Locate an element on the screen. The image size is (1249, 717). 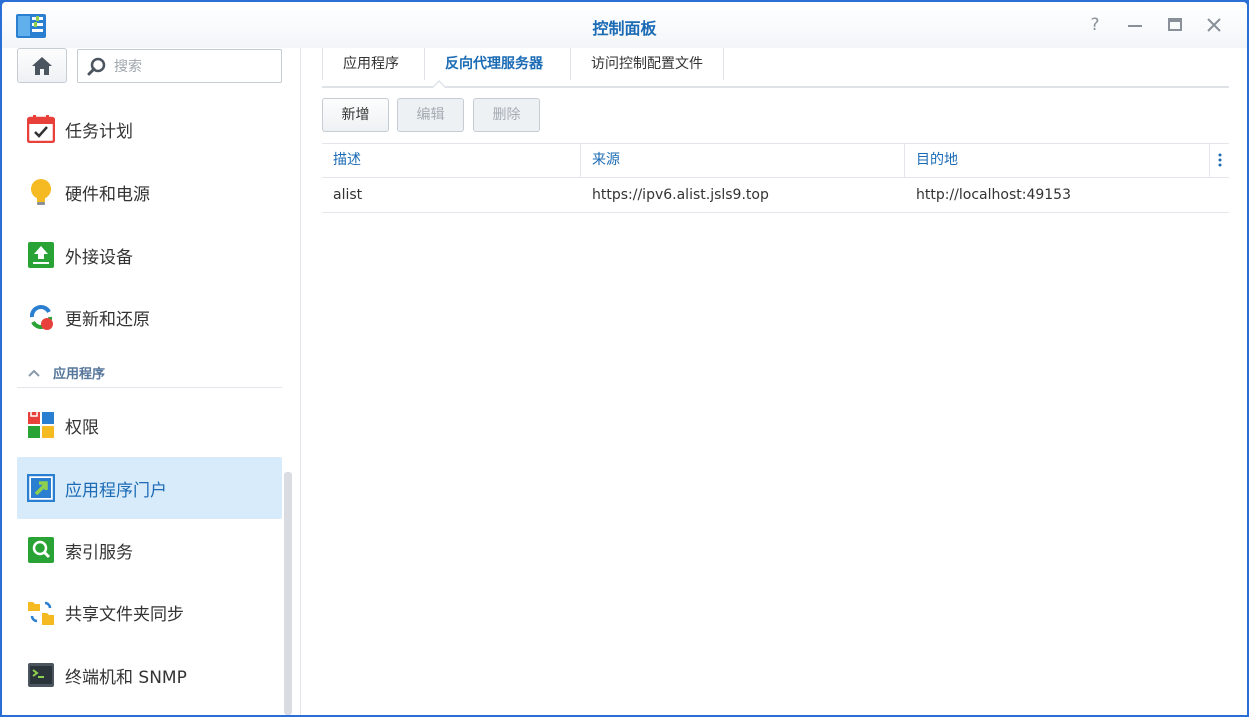
title-bar: 控制面板 ? is located at coordinates (624, 25).